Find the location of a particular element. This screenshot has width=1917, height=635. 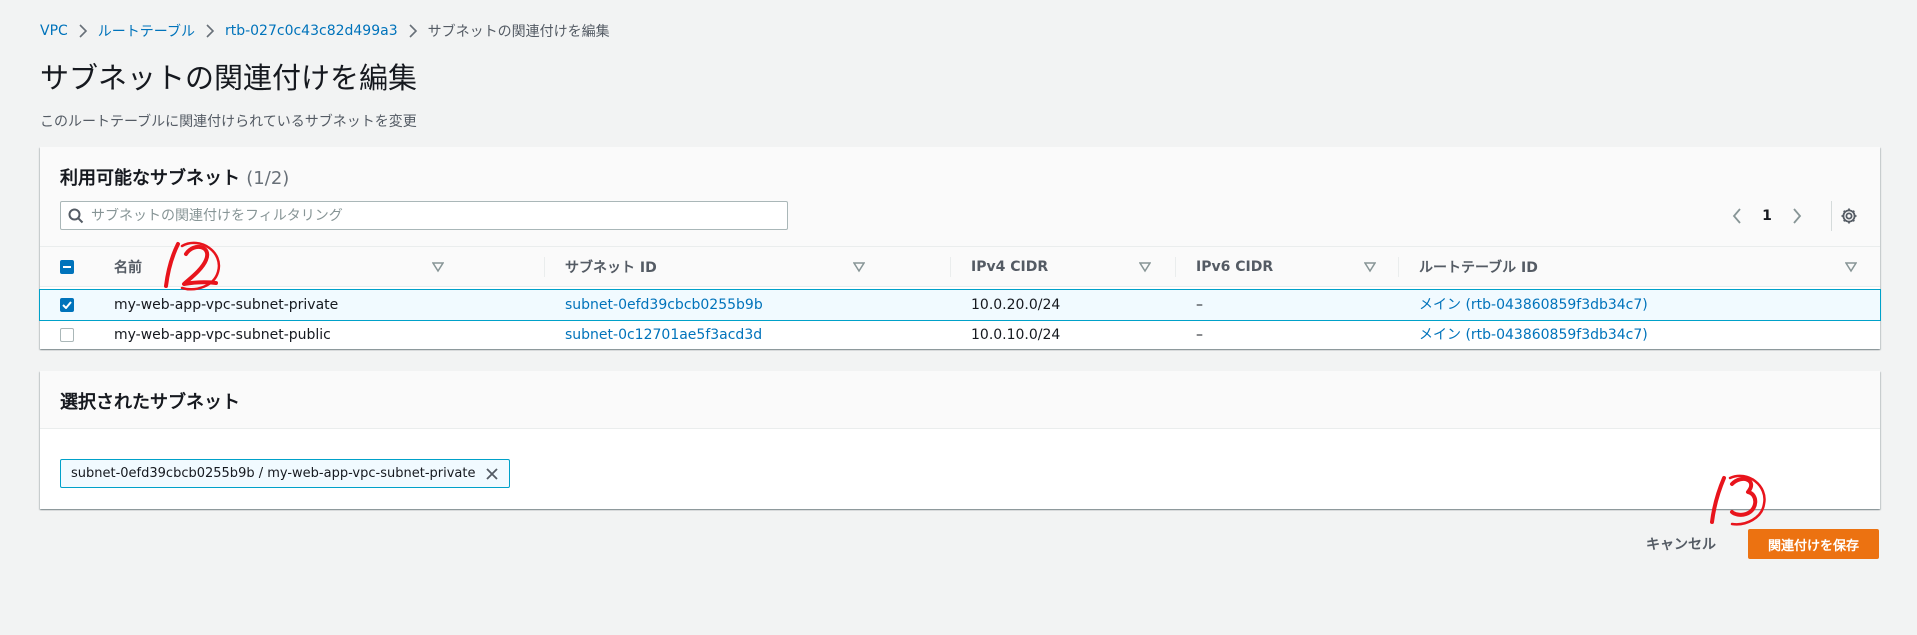

pagination: 1 is located at coordinates (1767, 216).